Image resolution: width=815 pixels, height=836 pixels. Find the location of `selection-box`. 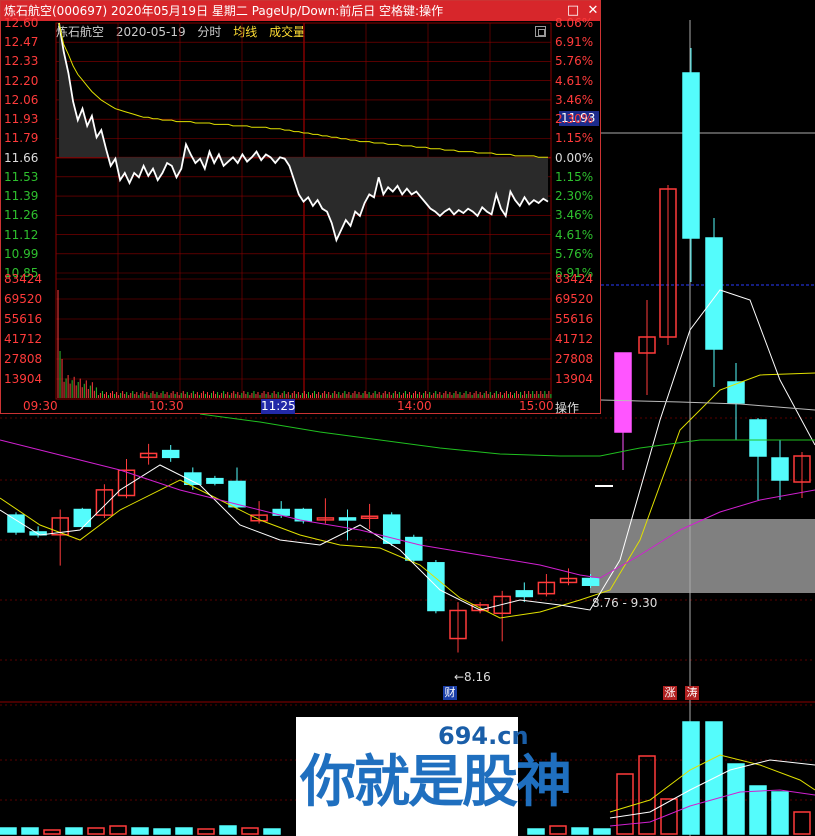

selection-box is located at coordinates (702, 556).